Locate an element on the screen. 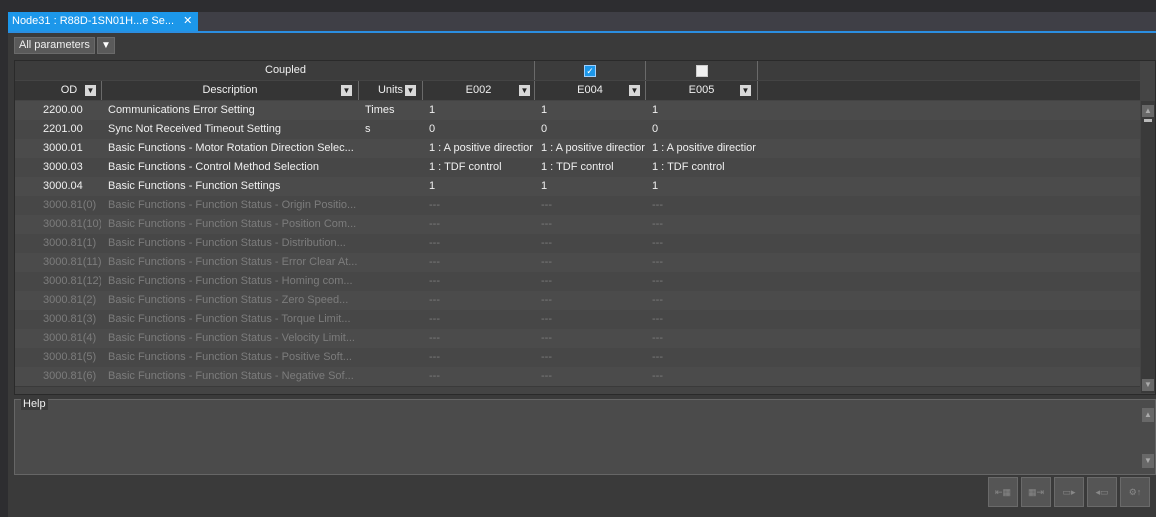  window-left-edge is located at coordinates (4, 264).